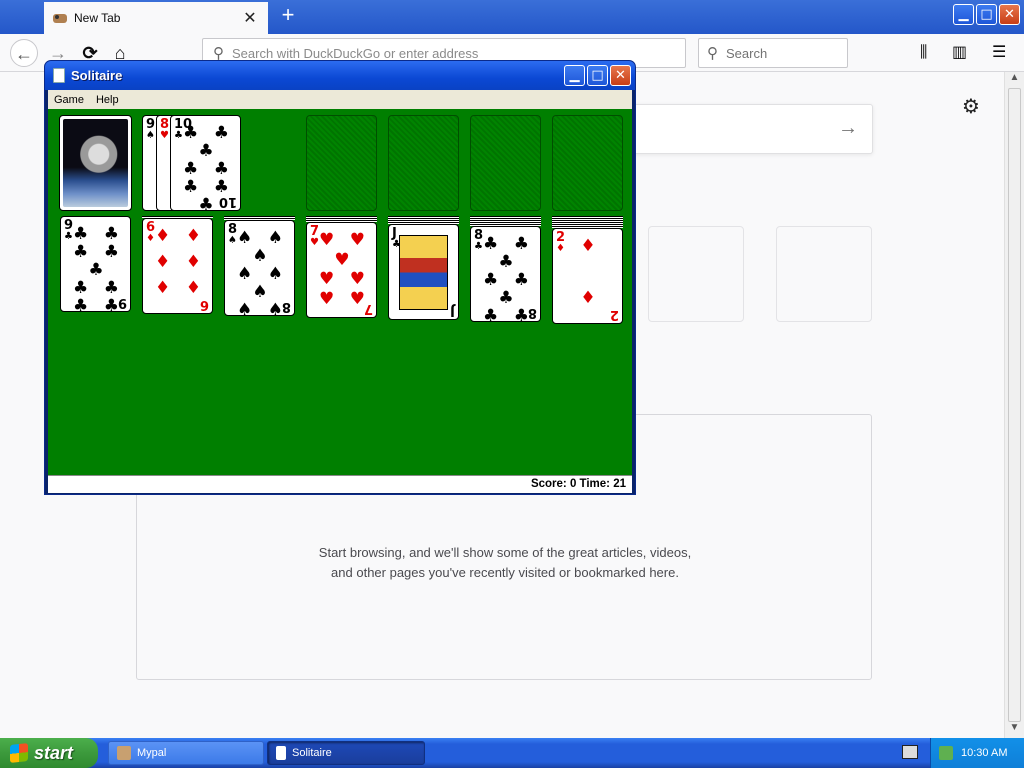 The width and height of the screenshot is (1024, 768). I want to click on mypal-icon, so click(124, 753).